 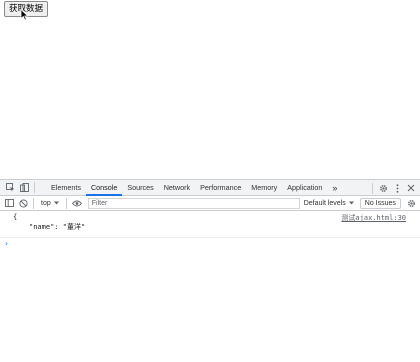 I want to click on console-toolbar: top Filter Default levels No Issues, so click(x=210, y=203).